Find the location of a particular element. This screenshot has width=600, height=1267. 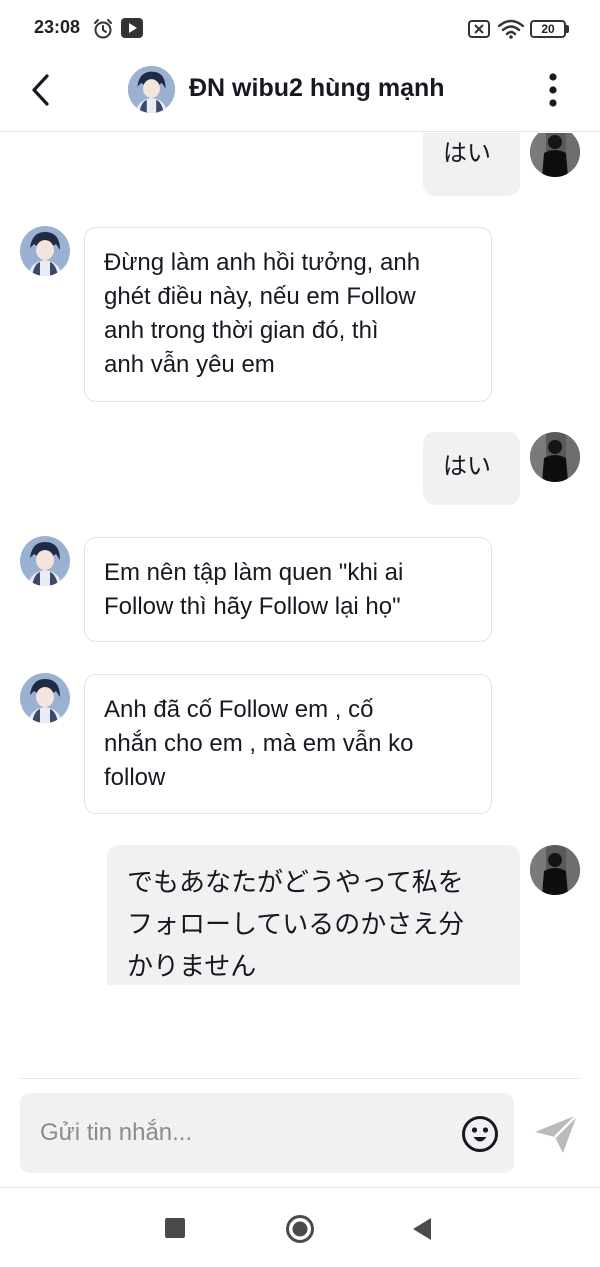

message-line: でもあなたがどうやって私を is located at coordinates (295, 882).